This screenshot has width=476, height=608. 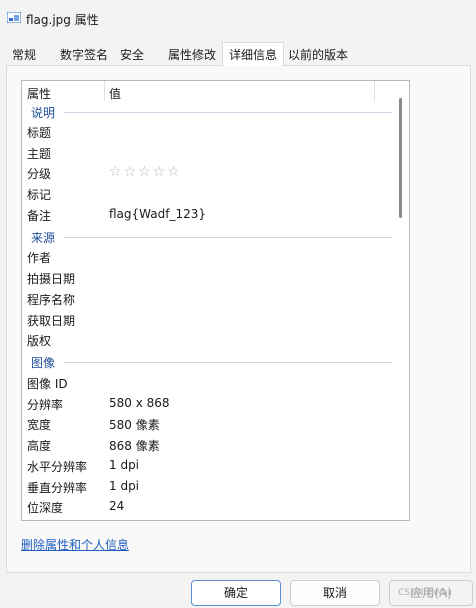 What do you see at coordinates (43, 363) in the screenshot?
I see `group-label: 图像` at bounding box center [43, 363].